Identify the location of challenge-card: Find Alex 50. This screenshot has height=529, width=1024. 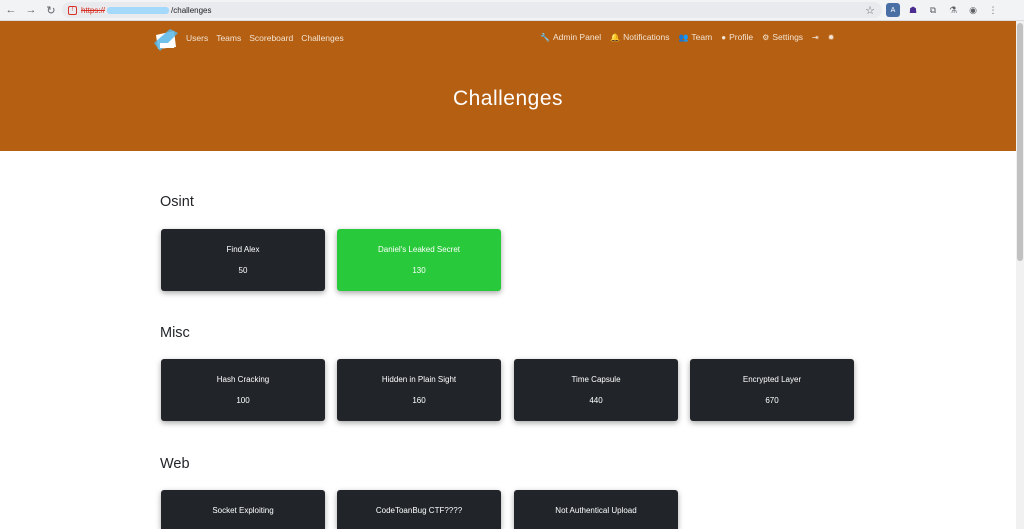
(243, 260).